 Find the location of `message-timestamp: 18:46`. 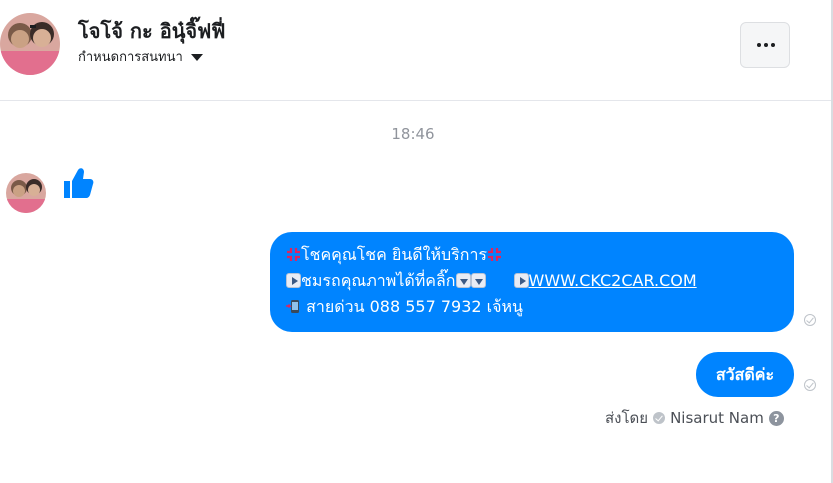

message-timestamp: 18:46 is located at coordinates (413, 134).